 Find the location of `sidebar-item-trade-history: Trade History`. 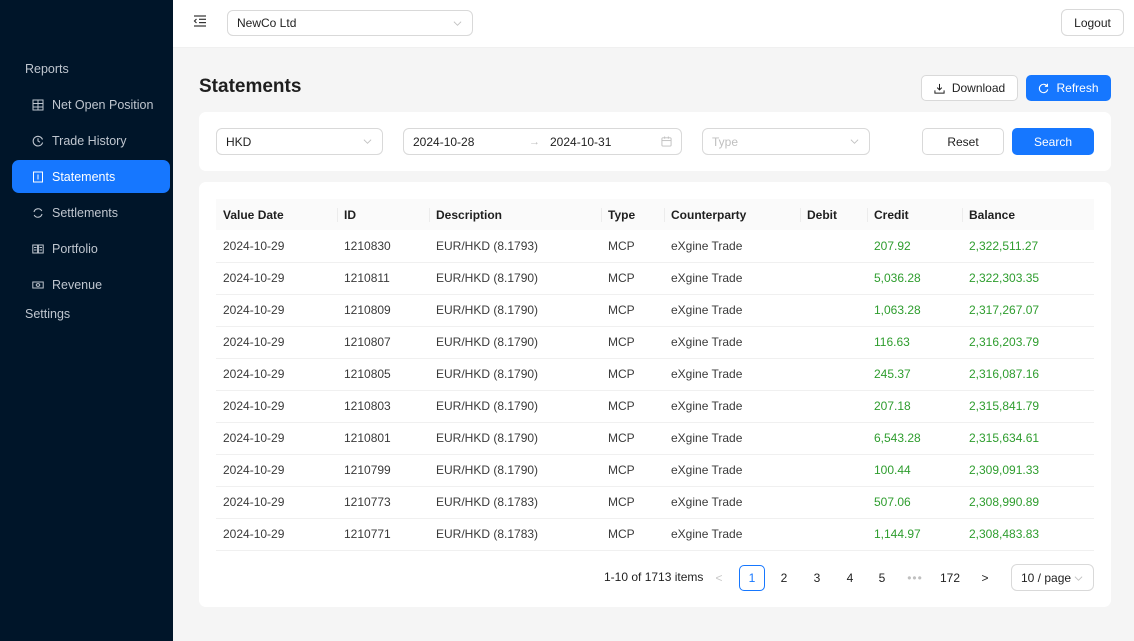

sidebar-item-trade-history: Trade History is located at coordinates (91, 140).